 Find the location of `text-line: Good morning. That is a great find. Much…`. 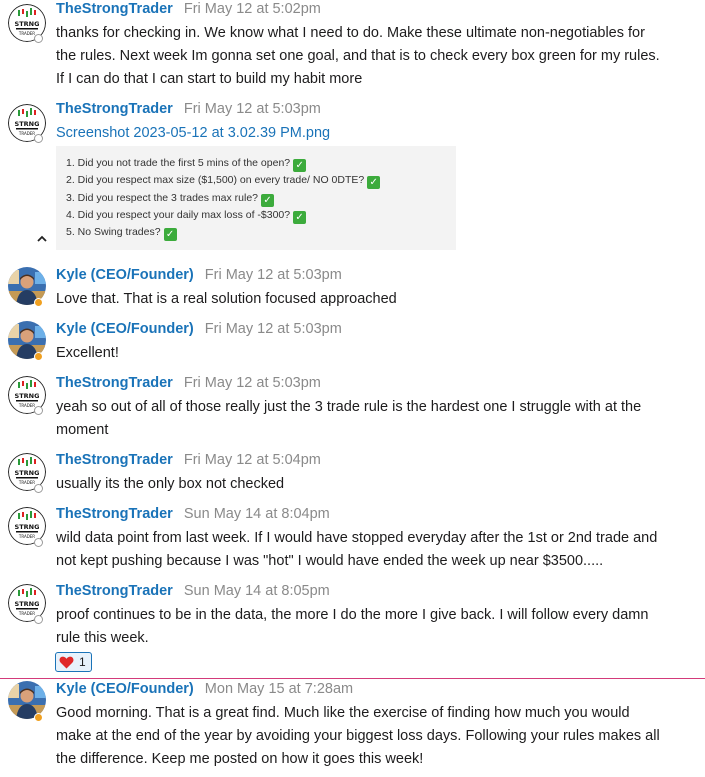

text-line: Good morning. That is a great find. Much… is located at coordinates (343, 713).